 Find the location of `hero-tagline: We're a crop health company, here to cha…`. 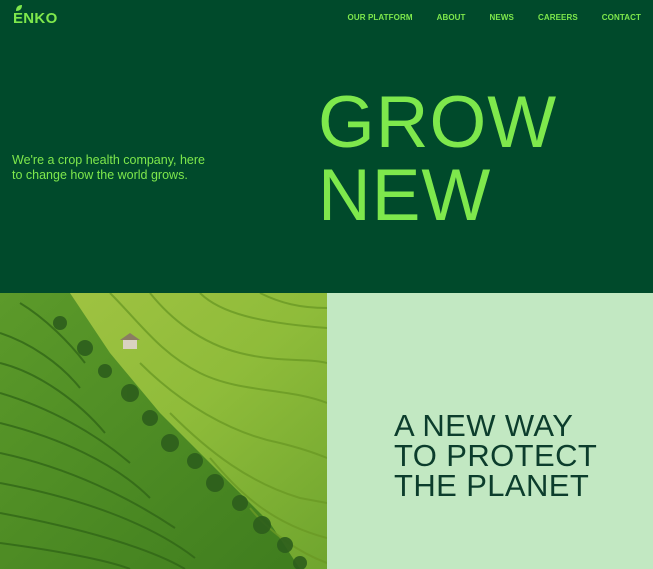

hero-tagline: We're a crop health company, here to cha… is located at coordinates (108, 167).